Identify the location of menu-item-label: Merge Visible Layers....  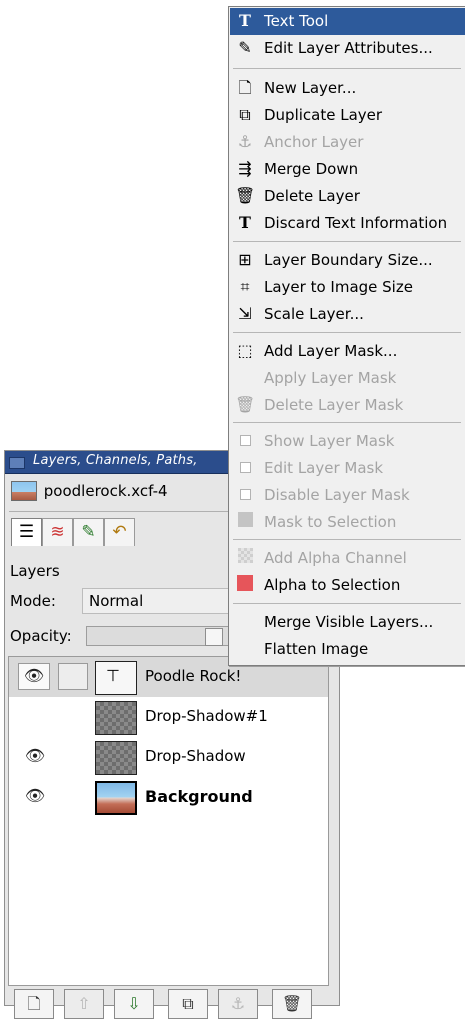
(349, 622).